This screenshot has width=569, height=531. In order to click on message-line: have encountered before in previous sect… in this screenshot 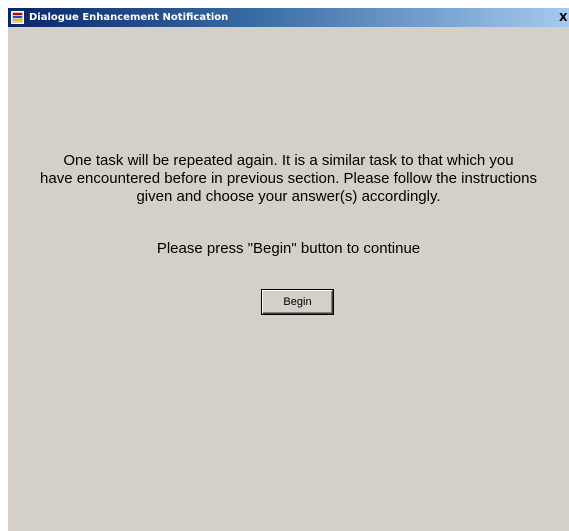, I will do `click(288, 178)`.